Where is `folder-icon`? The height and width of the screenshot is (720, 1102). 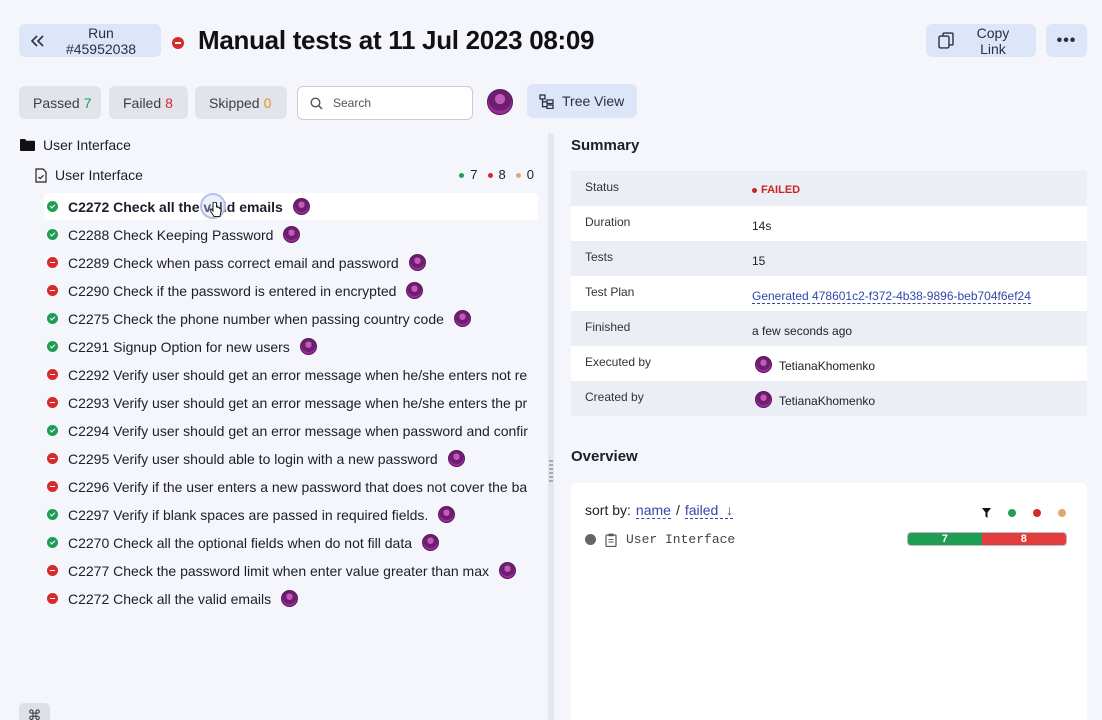 folder-icon is located at coordinates (27, 145).